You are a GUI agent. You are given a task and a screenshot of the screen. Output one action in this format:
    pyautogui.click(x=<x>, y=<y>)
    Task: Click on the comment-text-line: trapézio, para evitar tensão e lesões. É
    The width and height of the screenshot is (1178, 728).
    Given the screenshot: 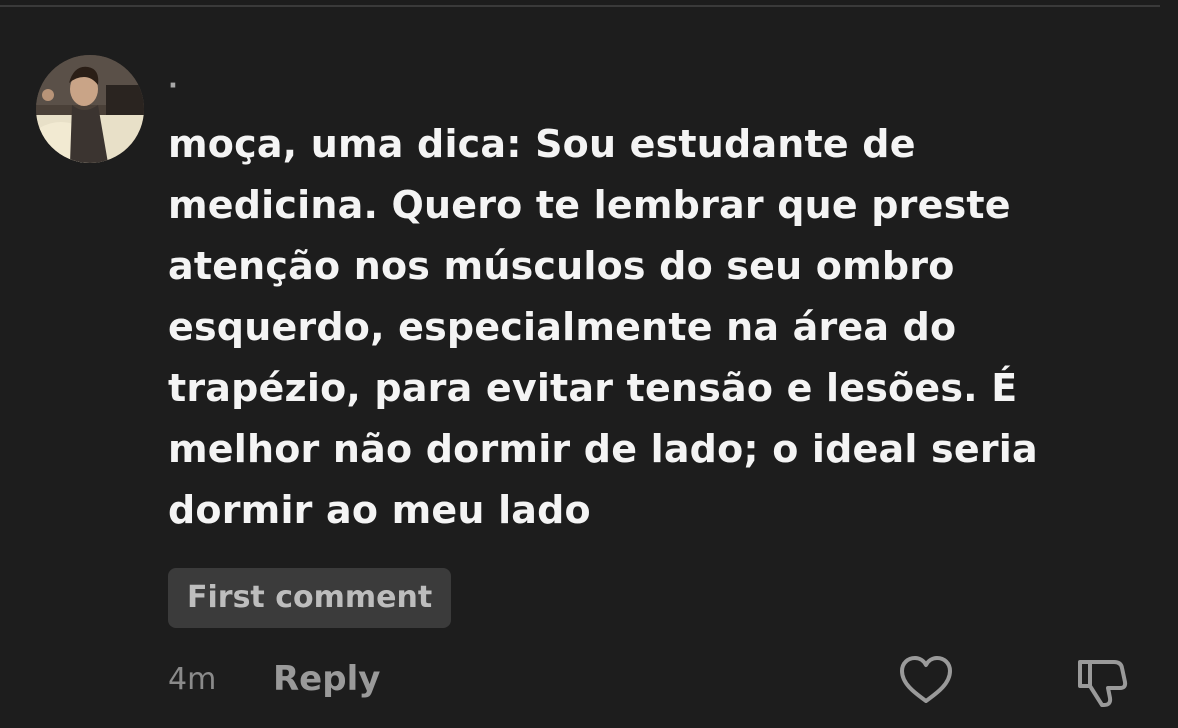 What is the action you would take?
    pyautogui.click(x=593, y=388)
    